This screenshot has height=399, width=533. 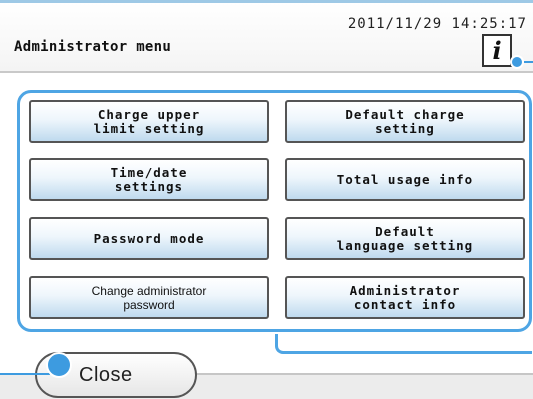 I want to click on close-callout-marker, so click(x=59, y=365).